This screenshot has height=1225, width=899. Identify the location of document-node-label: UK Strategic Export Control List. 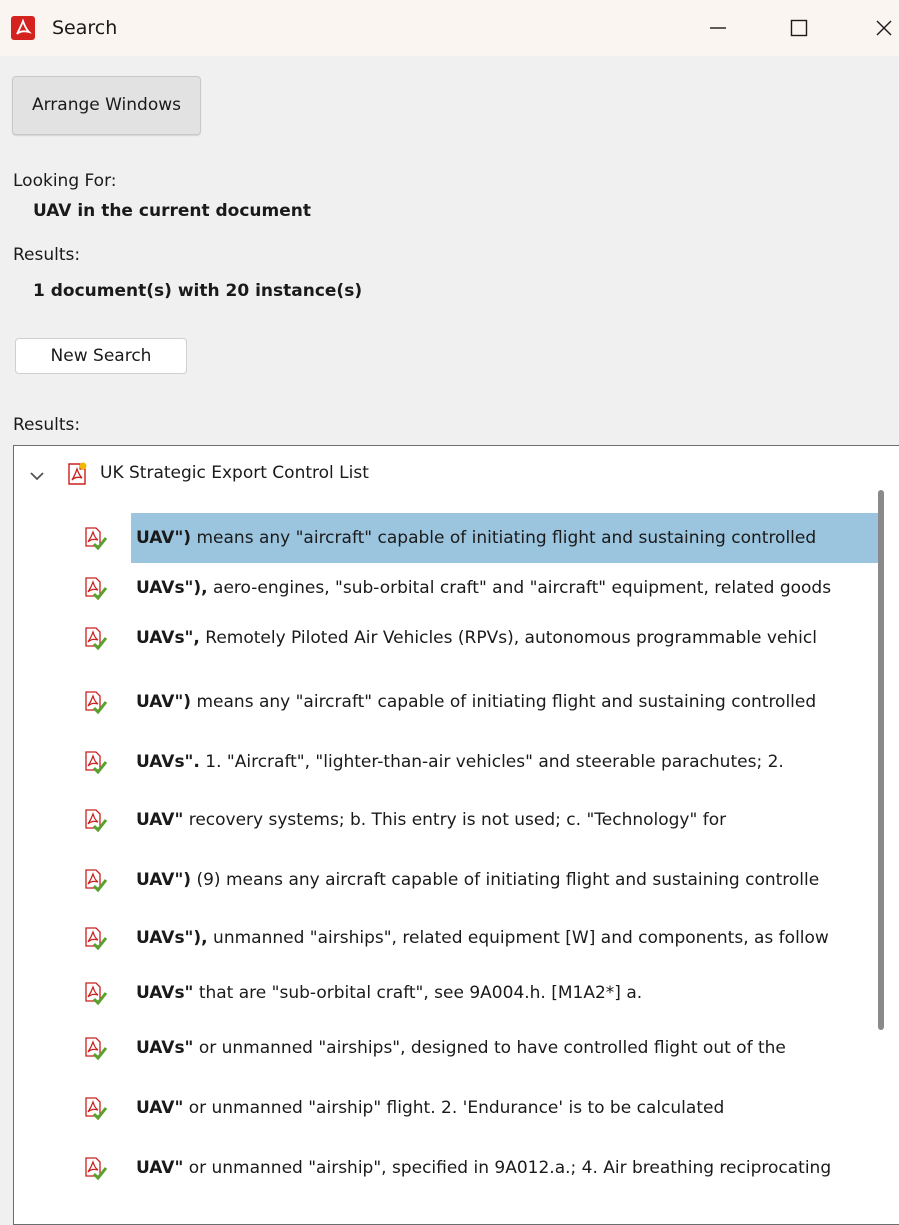
(234, 473).